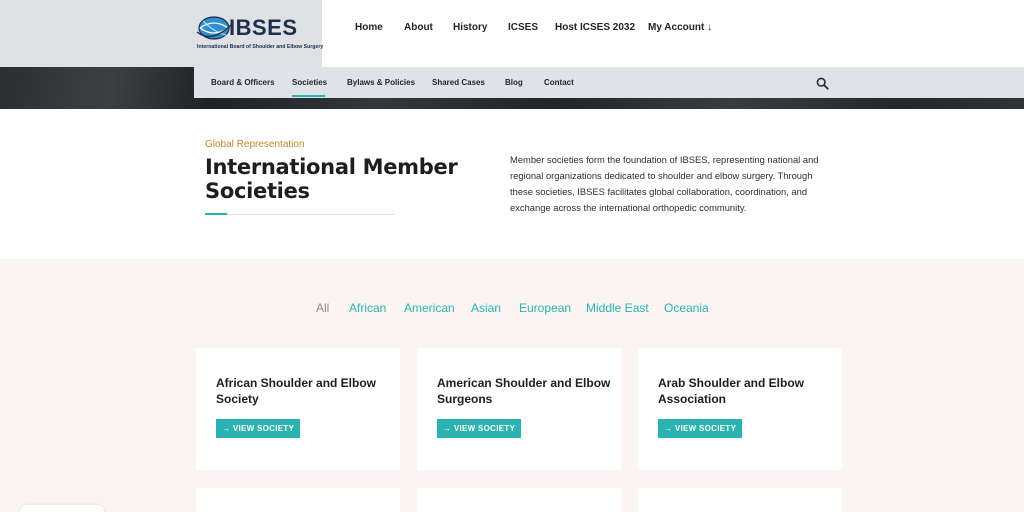 The width and height of the screenshot is (1024, 512). I want to click on nav-about: About, so click(418, 27).